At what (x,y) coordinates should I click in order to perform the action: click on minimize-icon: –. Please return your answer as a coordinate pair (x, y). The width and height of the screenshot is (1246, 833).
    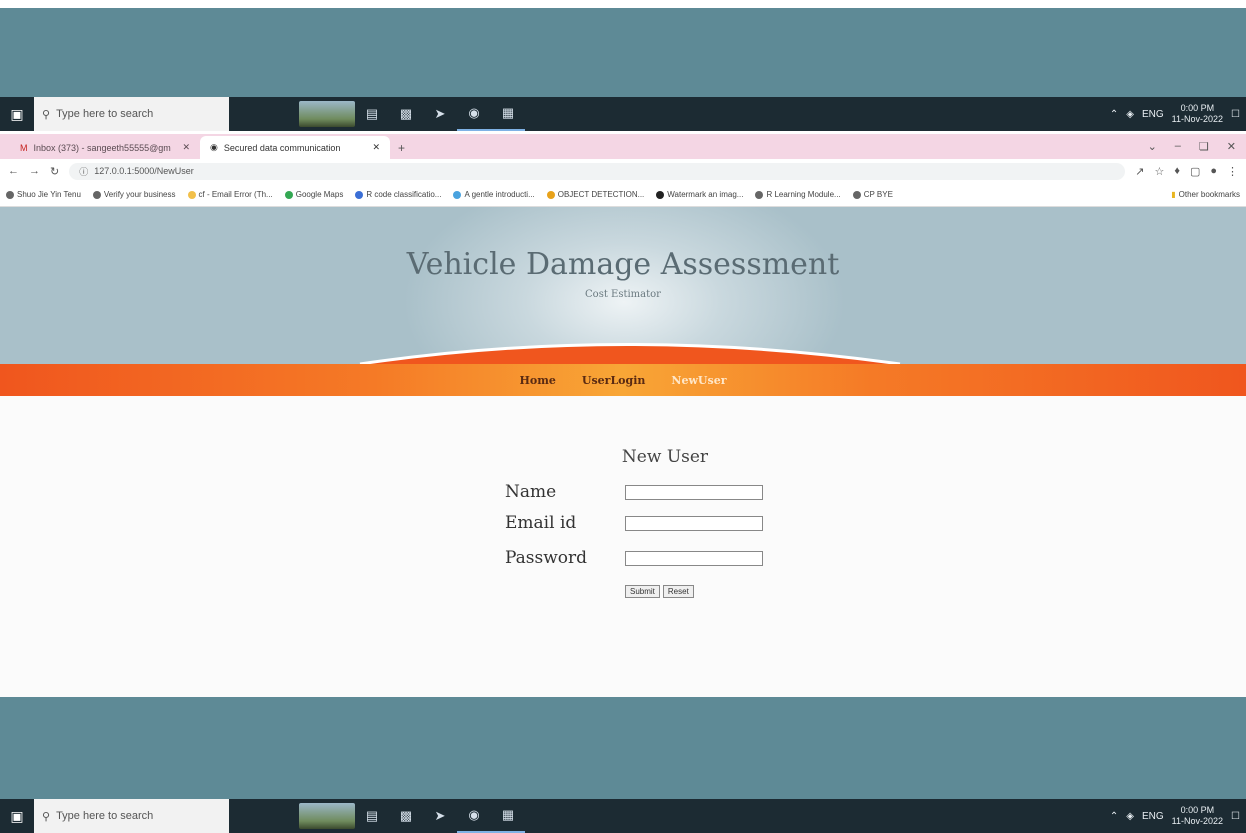
    Looking at the image, I should click on (1178, 146).